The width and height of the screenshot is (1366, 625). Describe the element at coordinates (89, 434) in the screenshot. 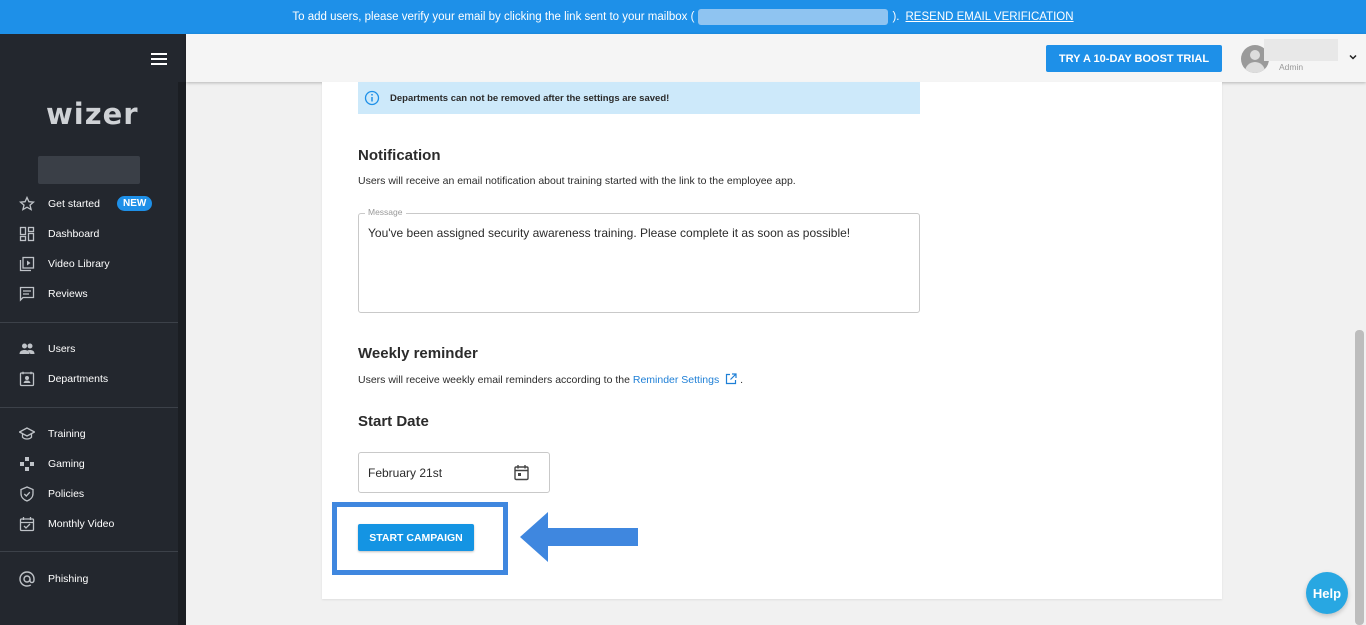

I see `sidebar-item-training: Training` at that location.